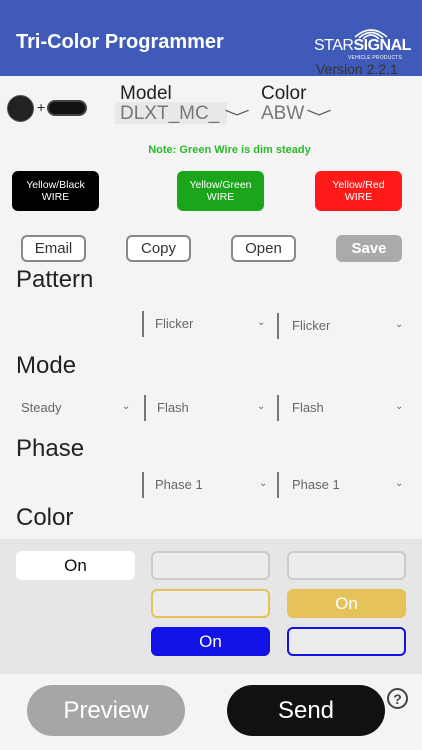 Image resolution: width=422 pixels, height=750 pixels. Describe the element at coordinates (263, 248) in the screenshot. I see `open-button: Open` at that location.